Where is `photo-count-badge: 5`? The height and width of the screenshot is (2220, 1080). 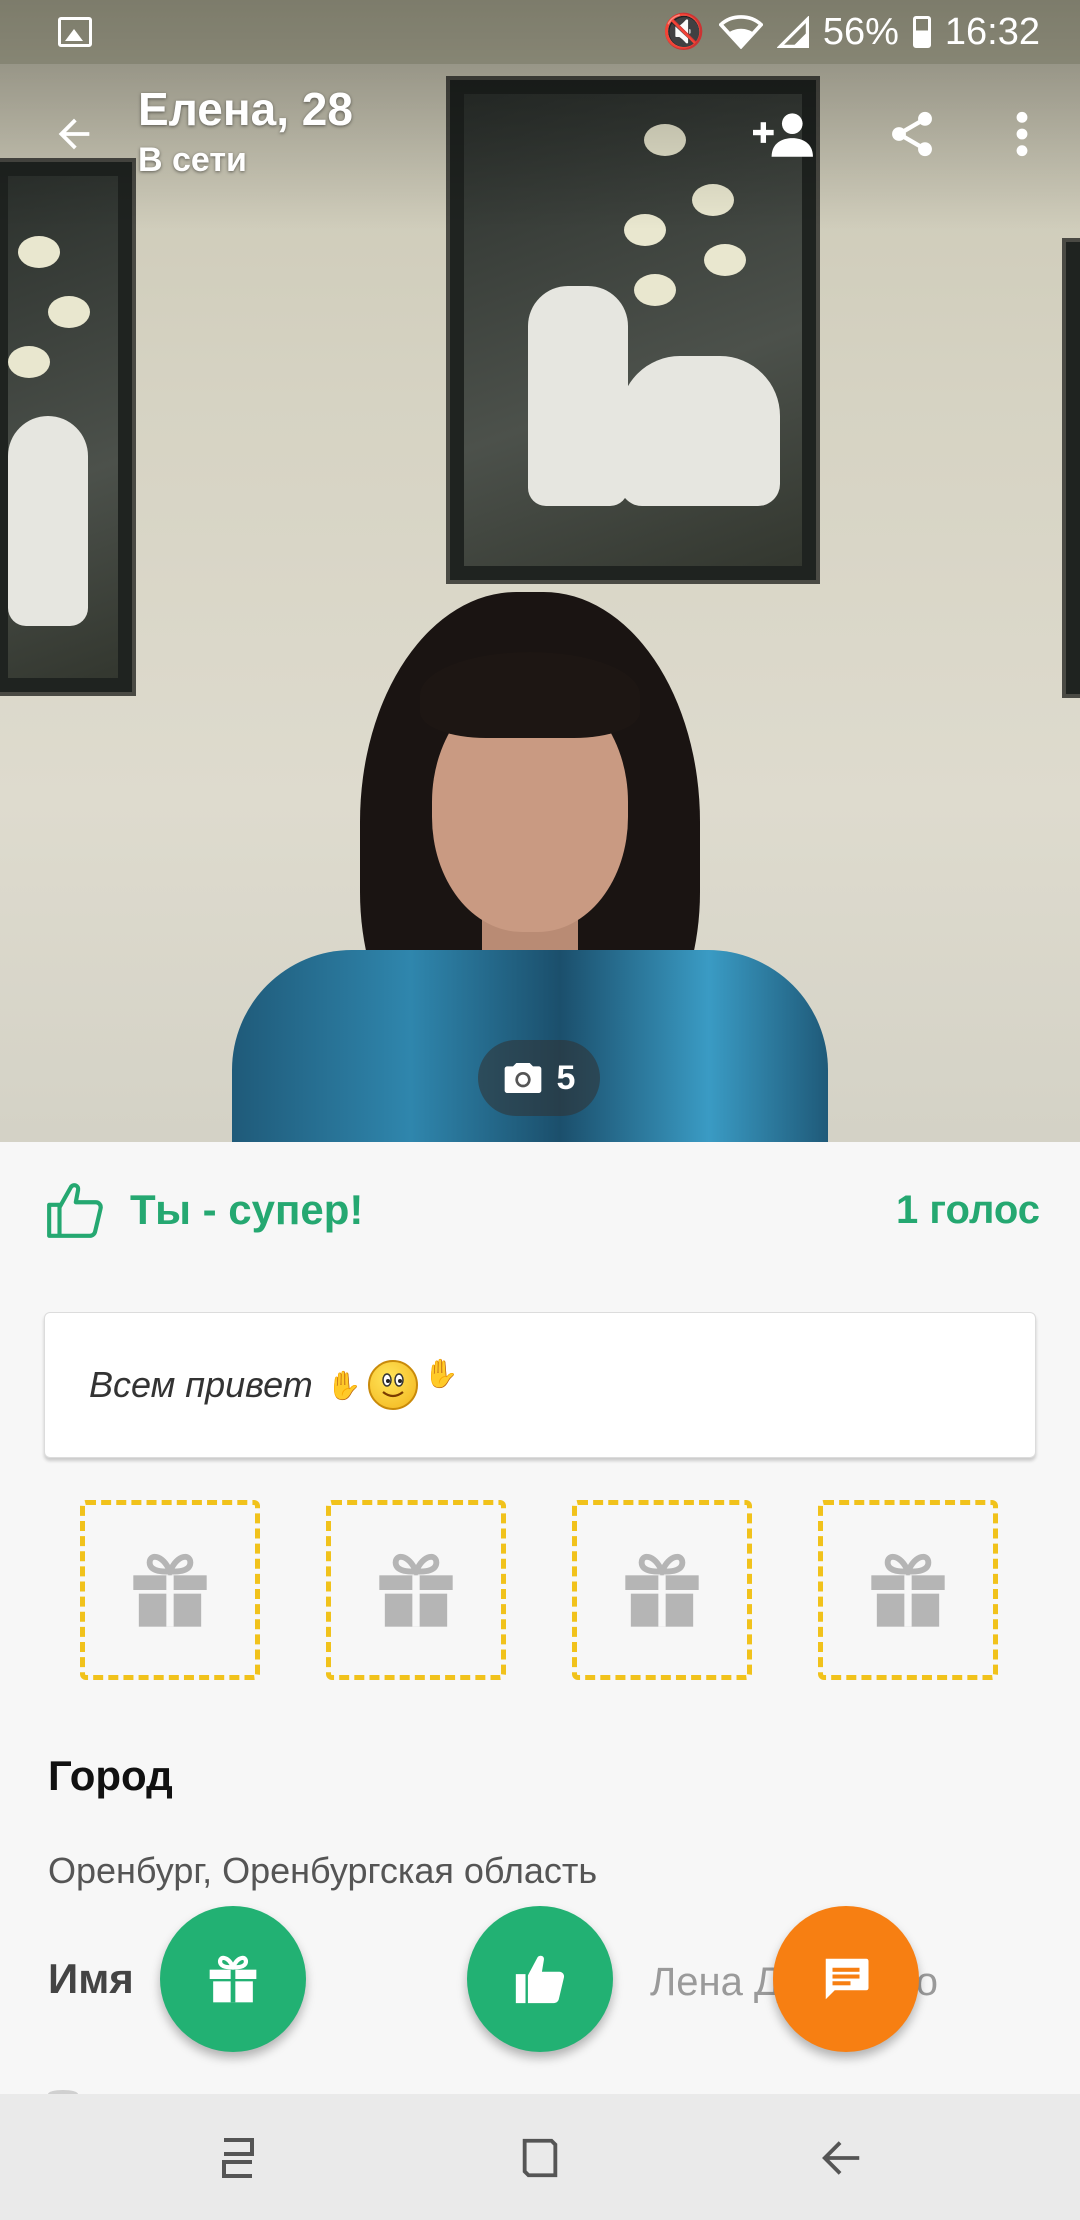
photo-count-badge: 5 is located at coordinates (539, 1078).